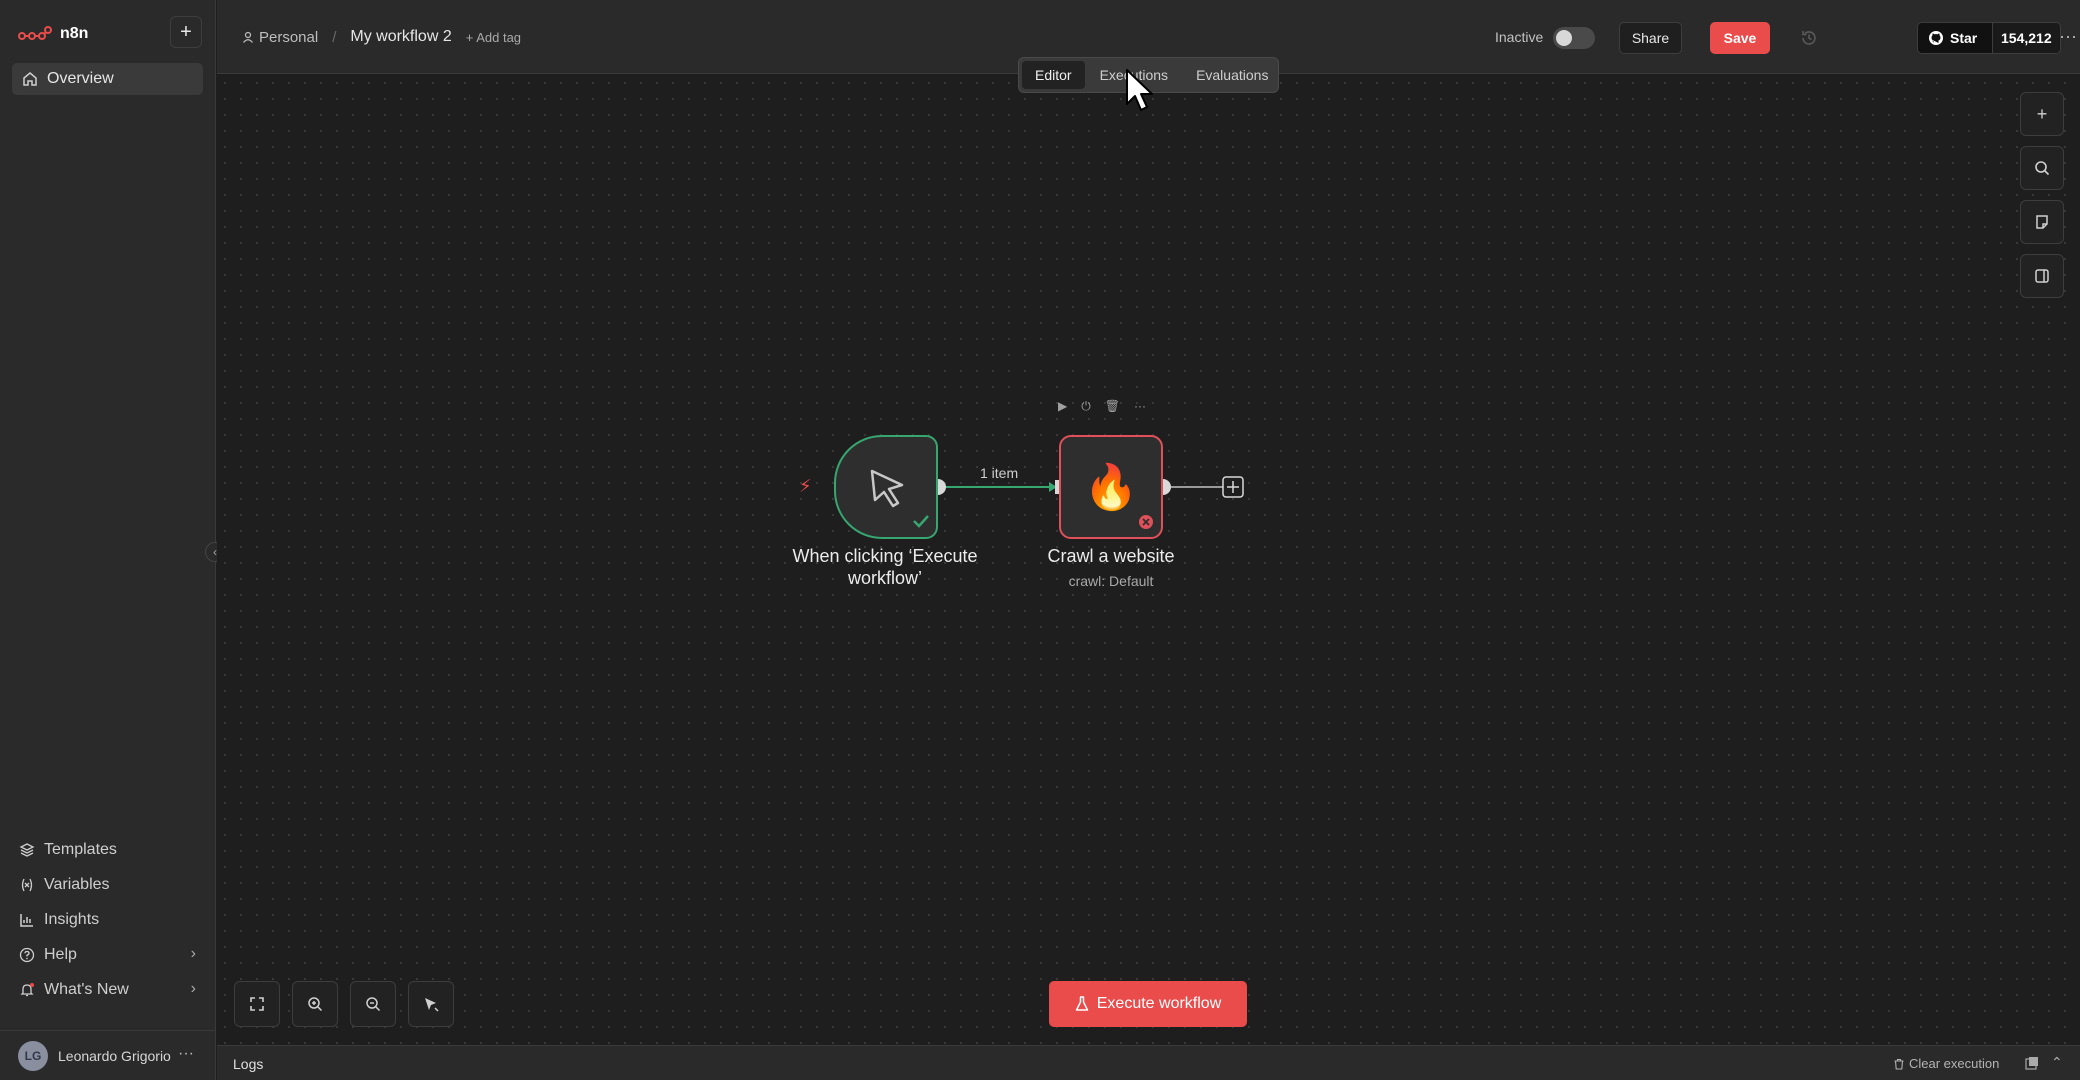 The image size is (2080, 1080). What do you see at coordinates (30, 79) in the screenshot?
I see `home-icon` at bounding box center [30, 79].